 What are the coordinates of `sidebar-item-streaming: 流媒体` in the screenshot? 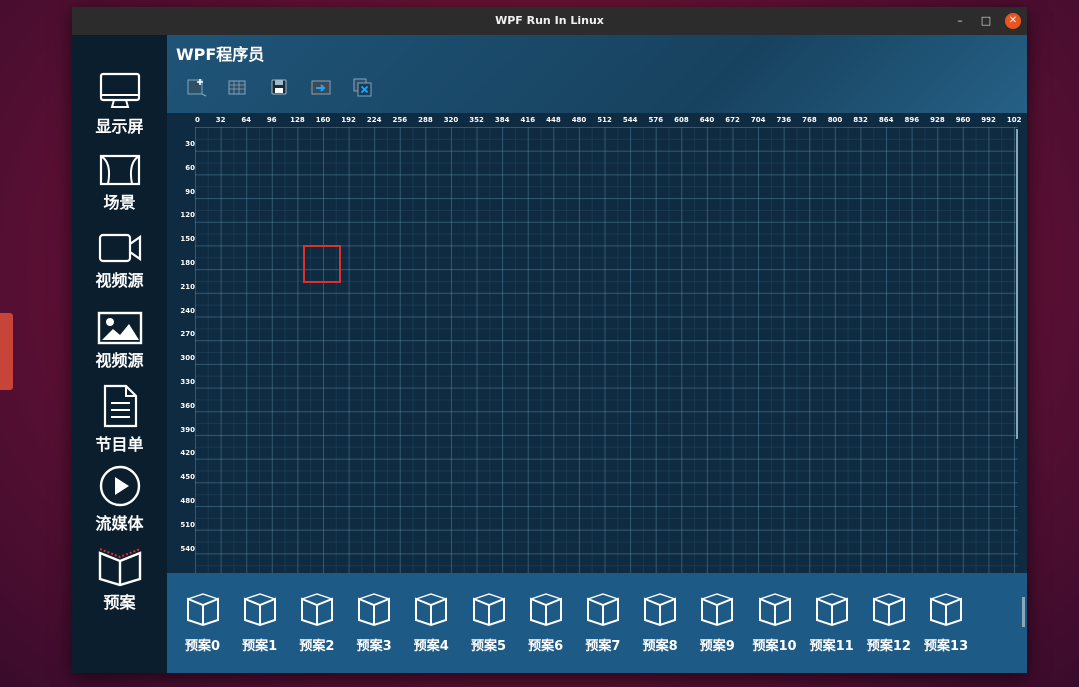 It's located at (119, 499).